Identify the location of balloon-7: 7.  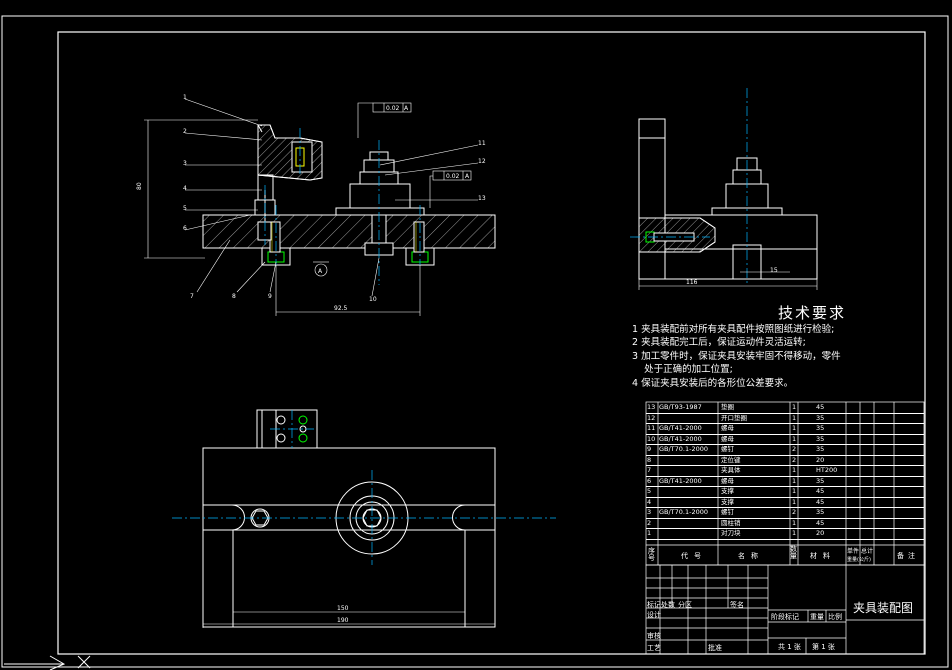
(192, 296).